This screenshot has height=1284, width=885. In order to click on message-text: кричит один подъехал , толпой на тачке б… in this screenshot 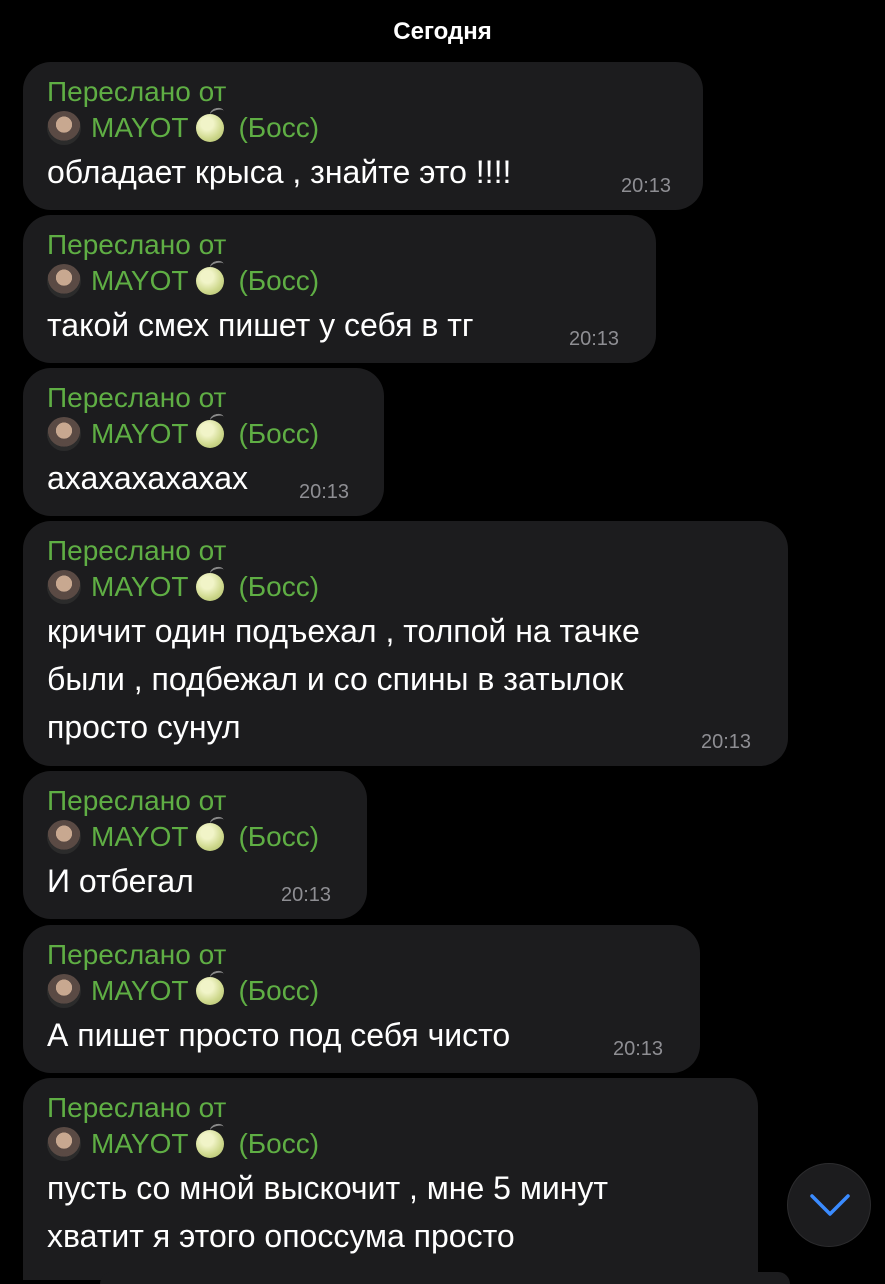, I will do `click(343, 679)`.